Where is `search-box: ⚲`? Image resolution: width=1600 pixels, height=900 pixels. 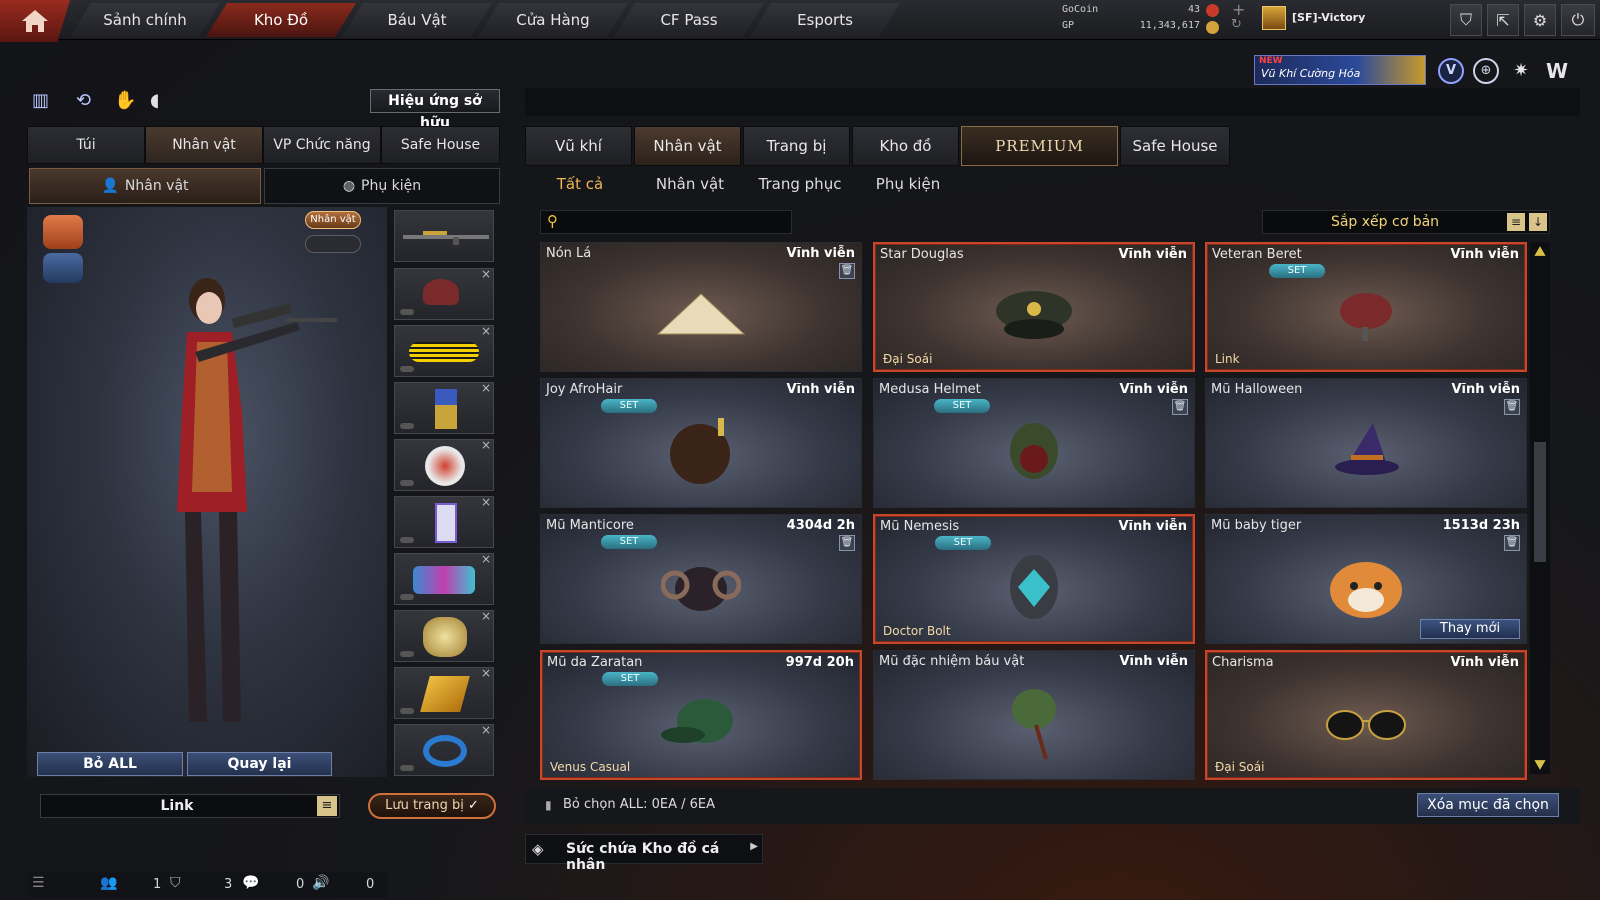 search-box: ⚲ is located at coordinates (666, 222).